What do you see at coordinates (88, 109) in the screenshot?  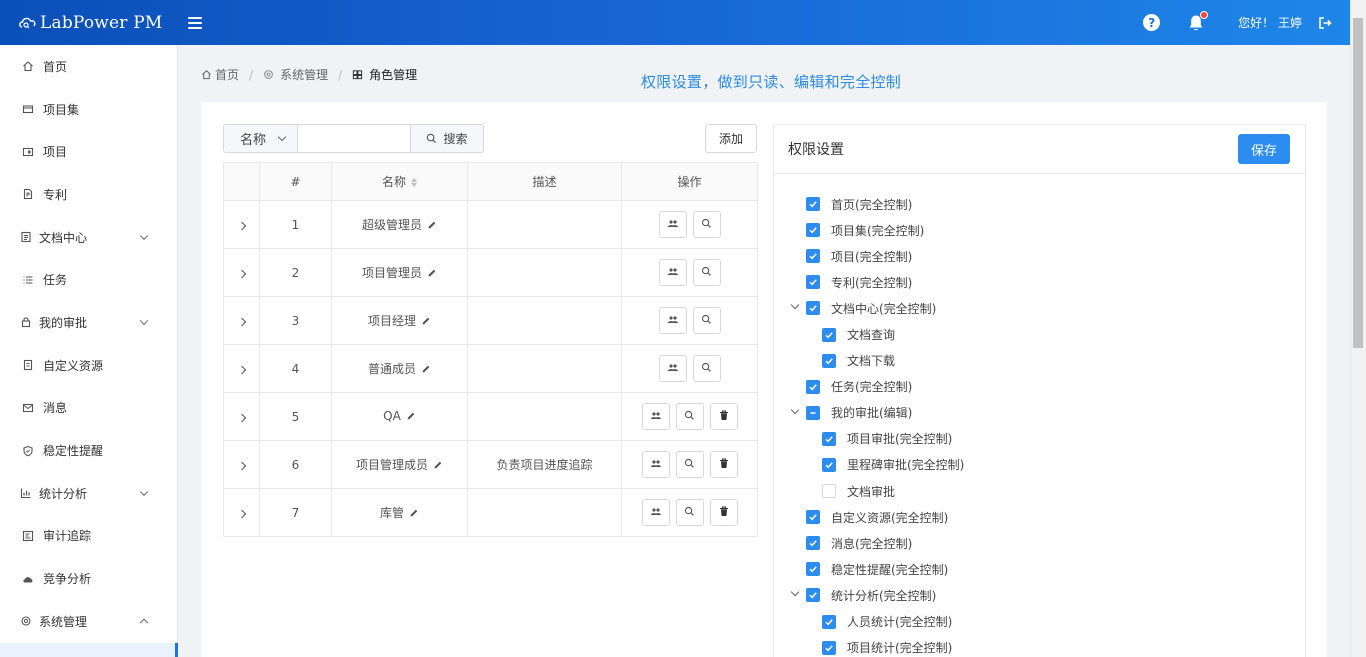 I see `sidebar-item-program: 项目集` at bounding box center [88, 109].